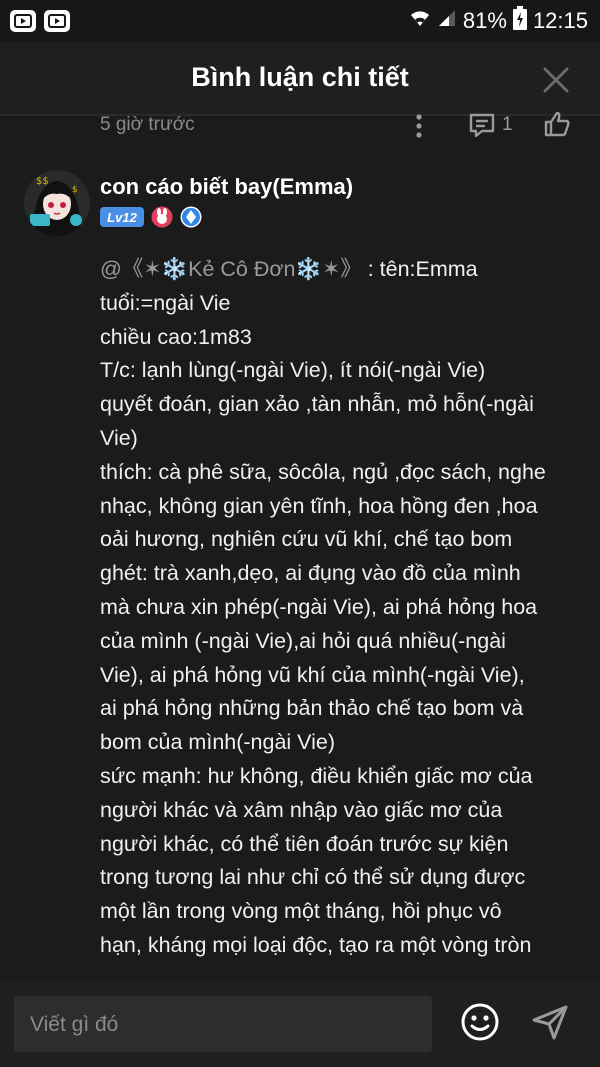 The height and width of the screenshot is (1067, 600). Describe the element at coordinates (226, 187) in the screenshot. I see `comment-username: con cáo biết bay(Emma)` at that location.